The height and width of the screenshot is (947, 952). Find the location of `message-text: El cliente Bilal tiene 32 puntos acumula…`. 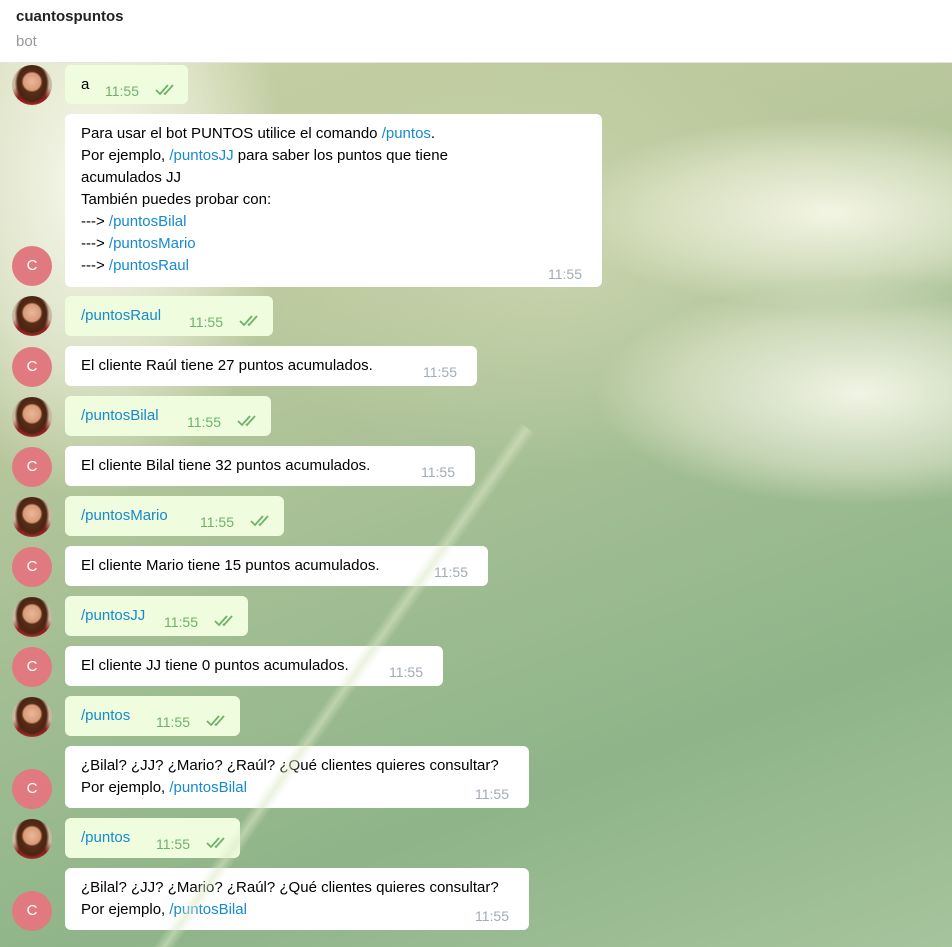

message-text: El cliente Bilal tiene 32 puntos acumula… is located at coordinates (226, 465).